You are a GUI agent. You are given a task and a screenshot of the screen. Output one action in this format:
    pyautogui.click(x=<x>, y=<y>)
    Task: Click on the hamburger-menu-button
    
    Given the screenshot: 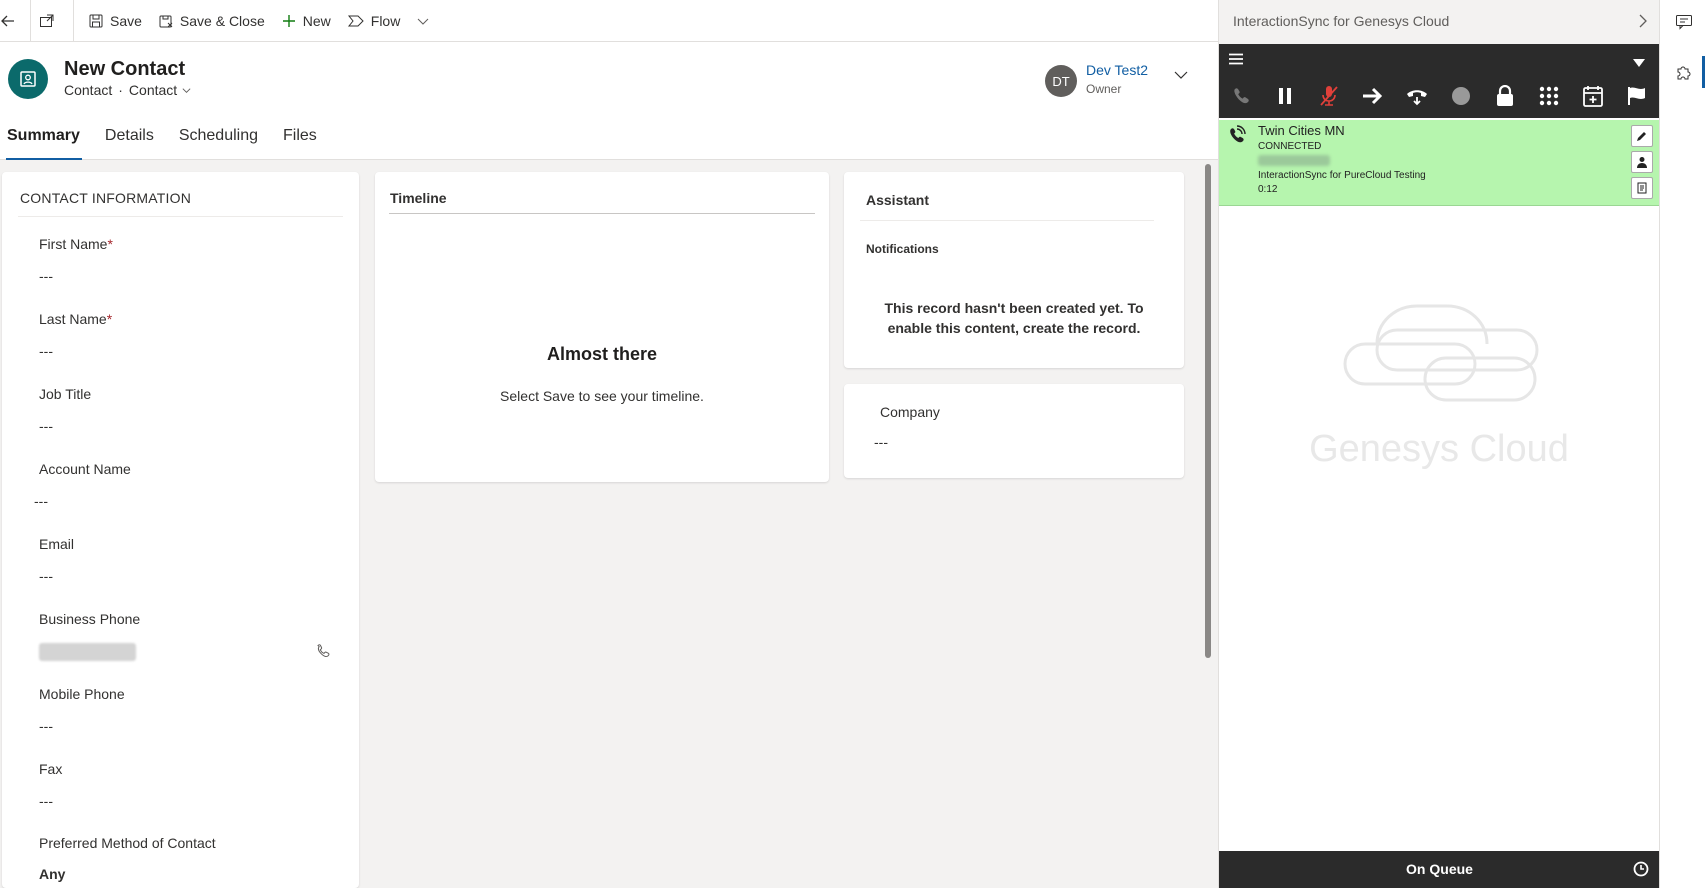 What is the action you would take?
    pyautogui.click(x=1236, y=61)
    